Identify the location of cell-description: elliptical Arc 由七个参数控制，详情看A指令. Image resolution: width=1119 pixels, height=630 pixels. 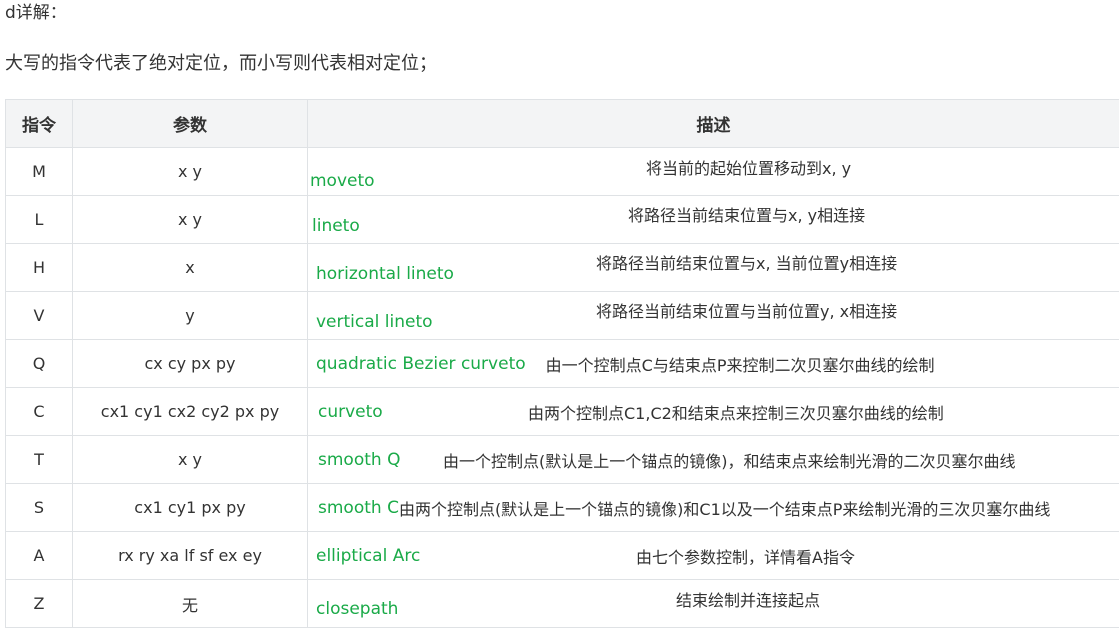
(713, 555).